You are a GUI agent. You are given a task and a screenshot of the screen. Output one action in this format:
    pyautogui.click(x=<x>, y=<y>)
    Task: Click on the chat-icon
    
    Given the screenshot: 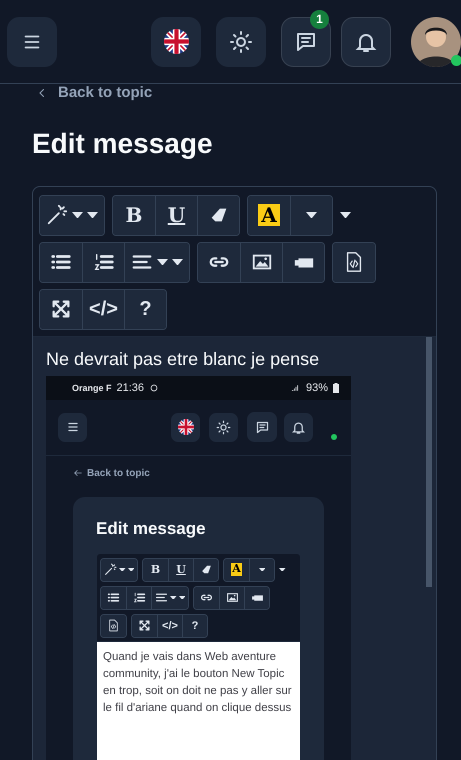 What is the action you would take?
    pyautogui.click(x=262, y=427)
    